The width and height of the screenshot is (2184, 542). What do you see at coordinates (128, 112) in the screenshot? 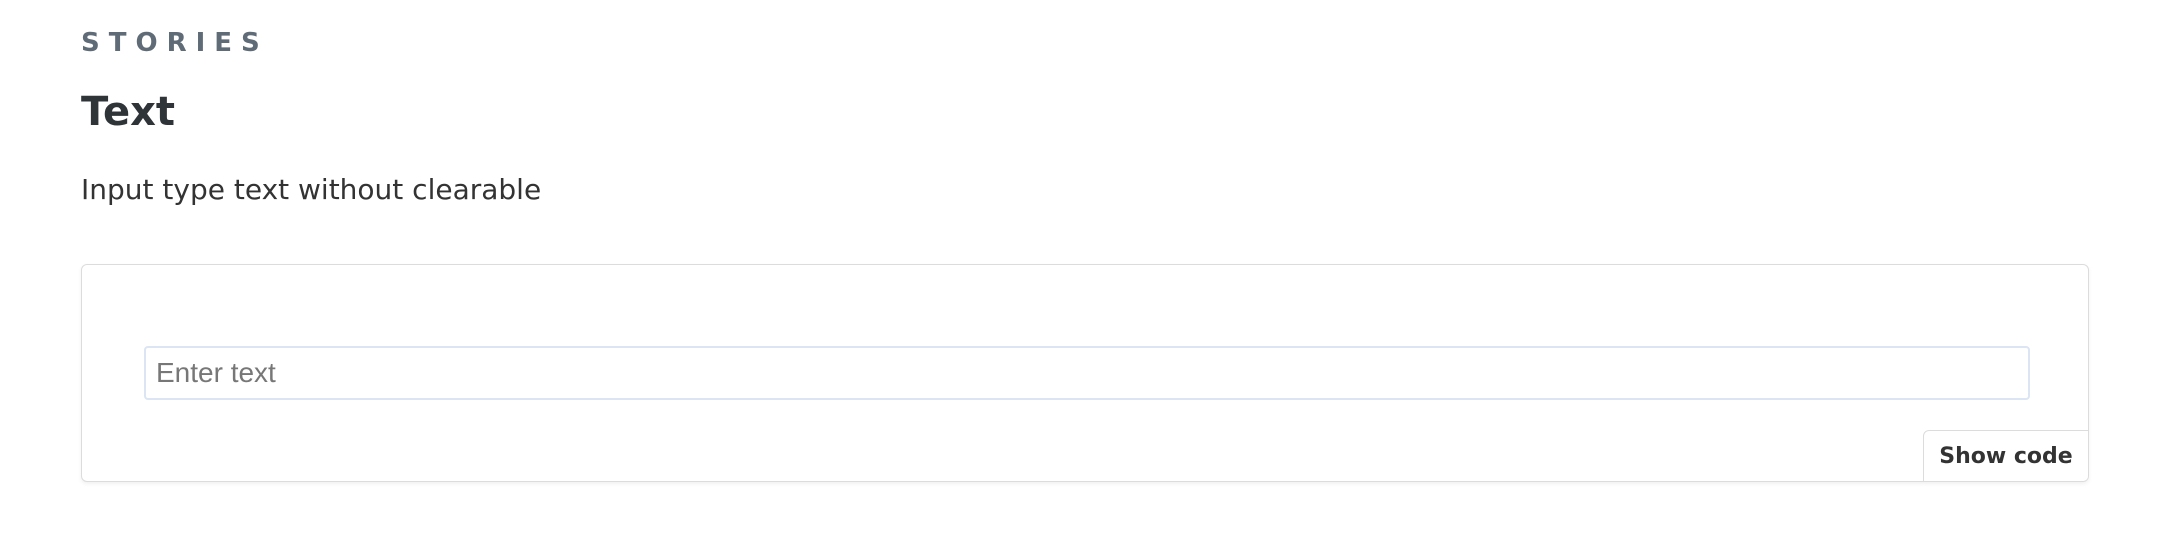
I see `story-title: Text` at bounding box center [128, 112].